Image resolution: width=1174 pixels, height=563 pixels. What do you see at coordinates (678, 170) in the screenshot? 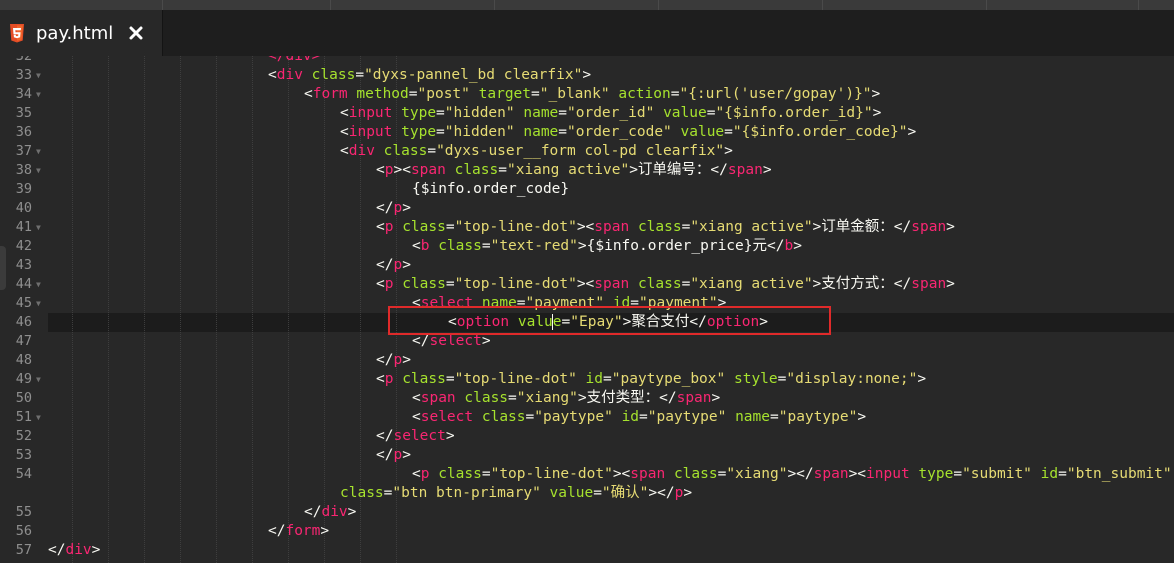
I see `code-token: >订单编号：</` at bounding box center [678, 170].